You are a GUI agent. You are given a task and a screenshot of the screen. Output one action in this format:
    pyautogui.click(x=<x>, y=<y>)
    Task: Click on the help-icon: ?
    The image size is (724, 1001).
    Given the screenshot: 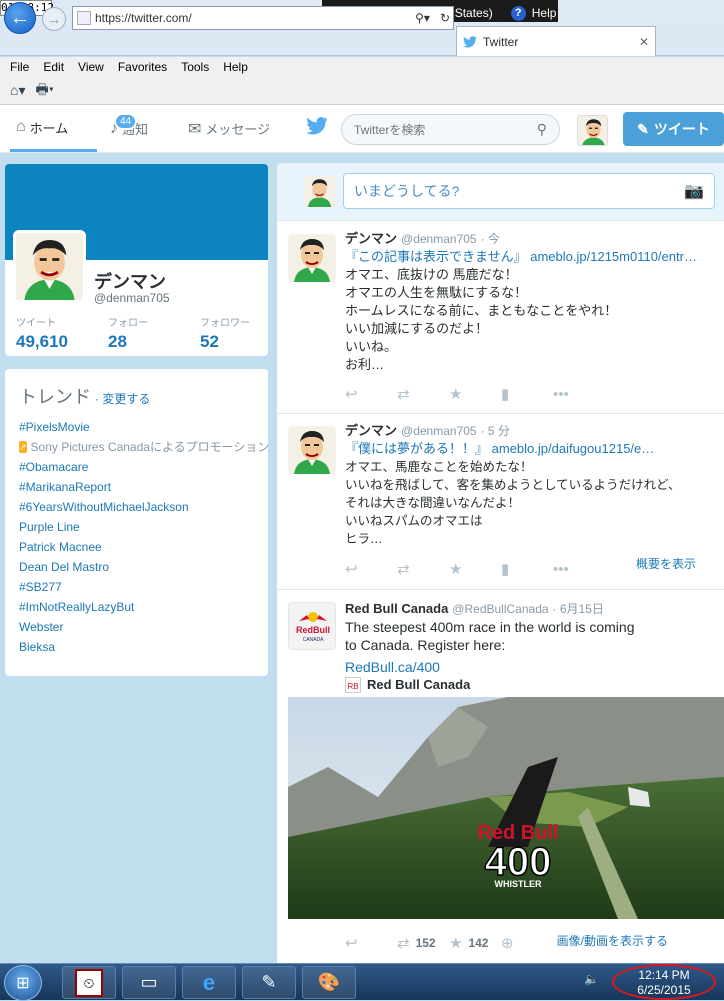 What is the action you would take?
    pyautogui.click(x=518, y=13)
    